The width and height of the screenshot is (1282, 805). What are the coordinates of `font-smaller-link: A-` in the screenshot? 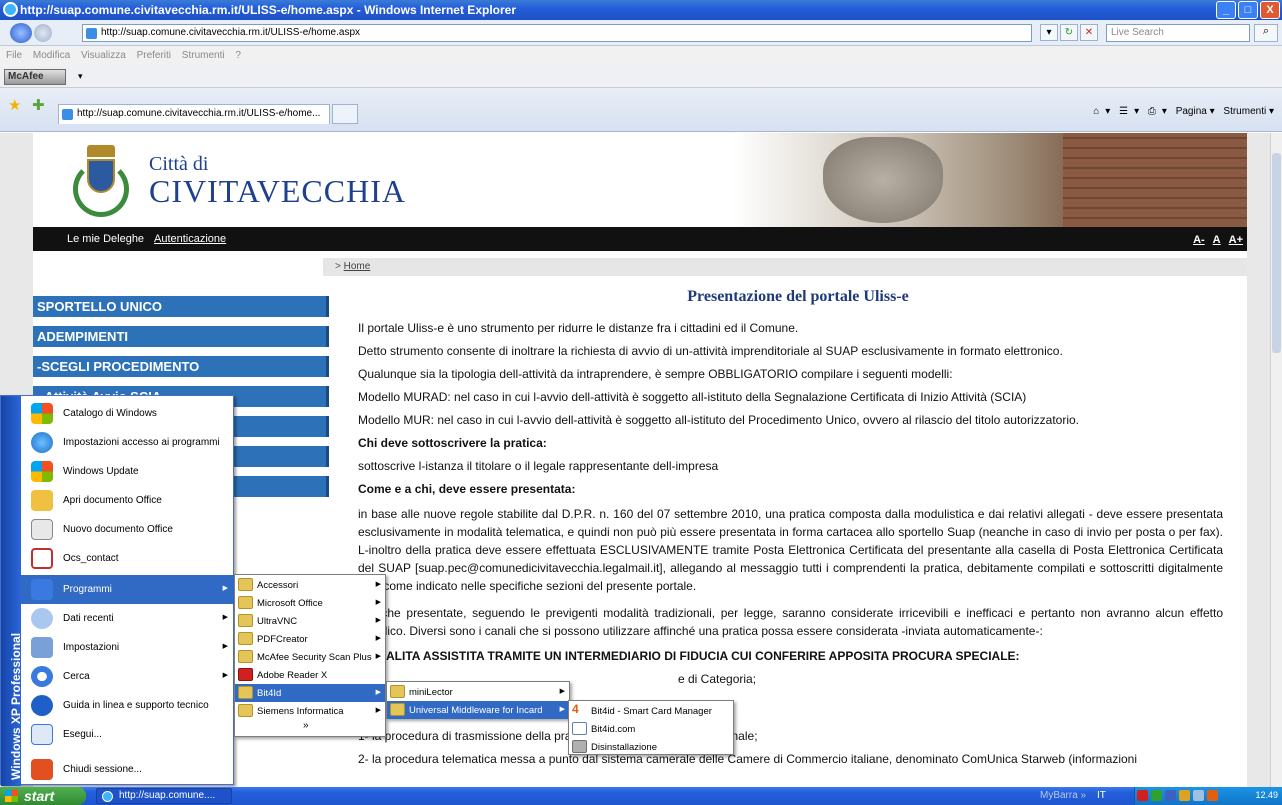 It's located at (1199, 240).